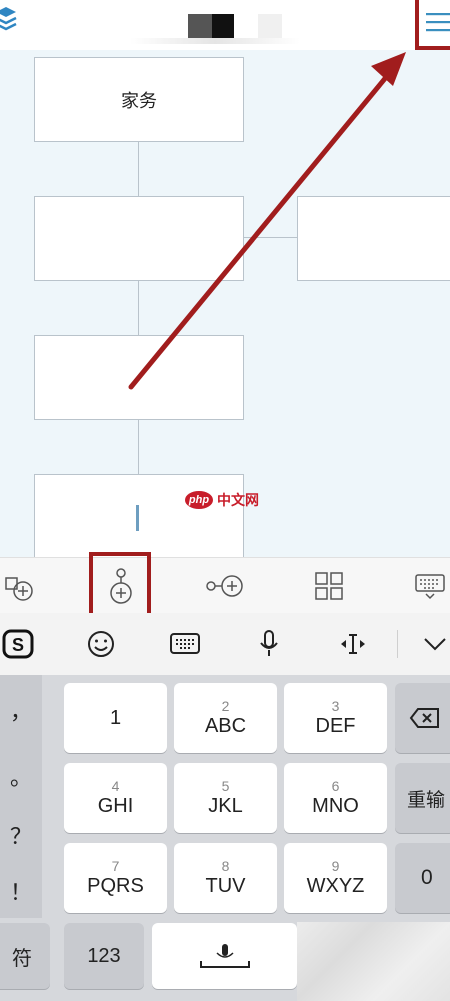 Image resolution: width=450 pixels, height=1001 pixels. I want to click on blurred-region, so click(373, 961).